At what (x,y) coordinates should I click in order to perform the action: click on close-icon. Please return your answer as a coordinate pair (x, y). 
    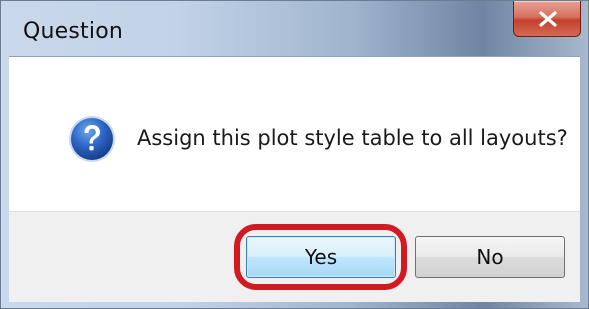
    Looking at the image, I should click on (548, 19).